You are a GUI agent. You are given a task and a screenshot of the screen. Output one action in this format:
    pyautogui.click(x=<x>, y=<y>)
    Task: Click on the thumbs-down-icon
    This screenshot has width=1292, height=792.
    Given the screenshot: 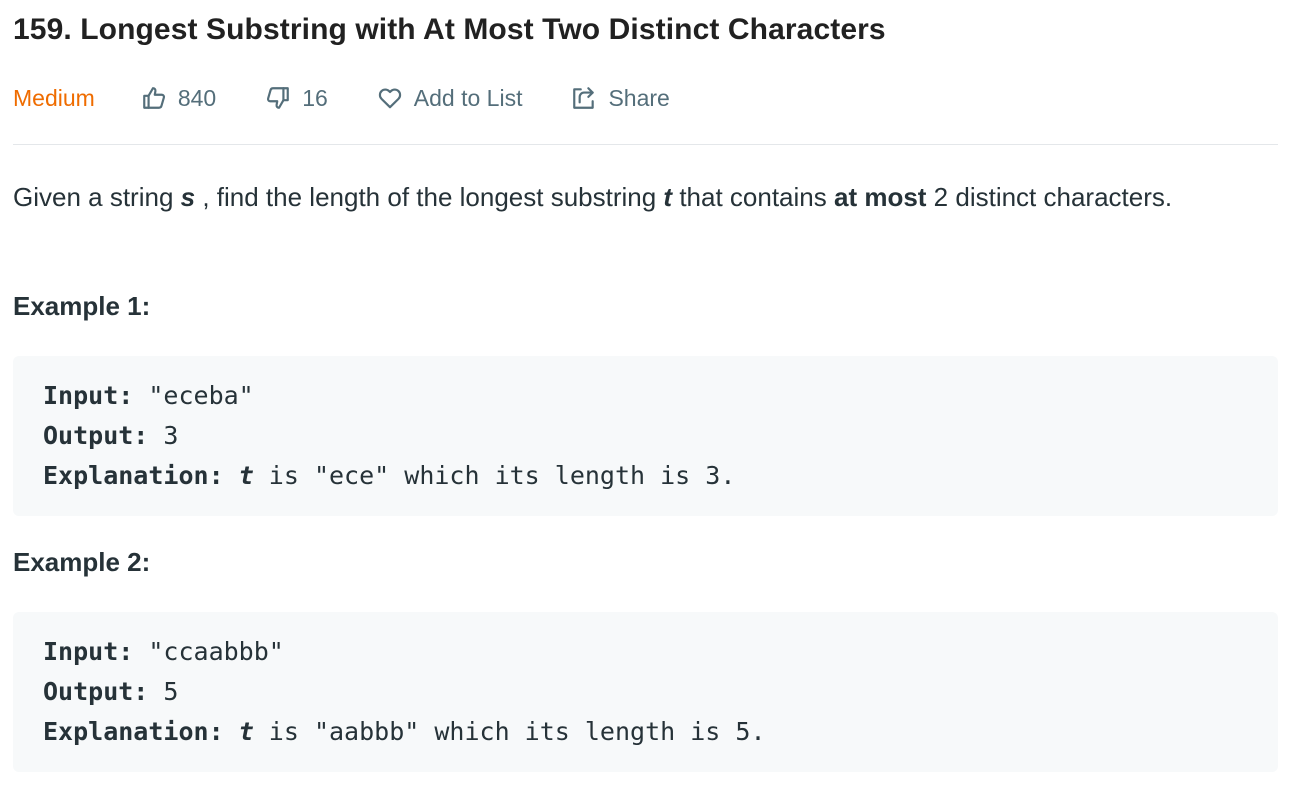 What is the action you would take?
    pyautogui.click(x=278, y=98)
    